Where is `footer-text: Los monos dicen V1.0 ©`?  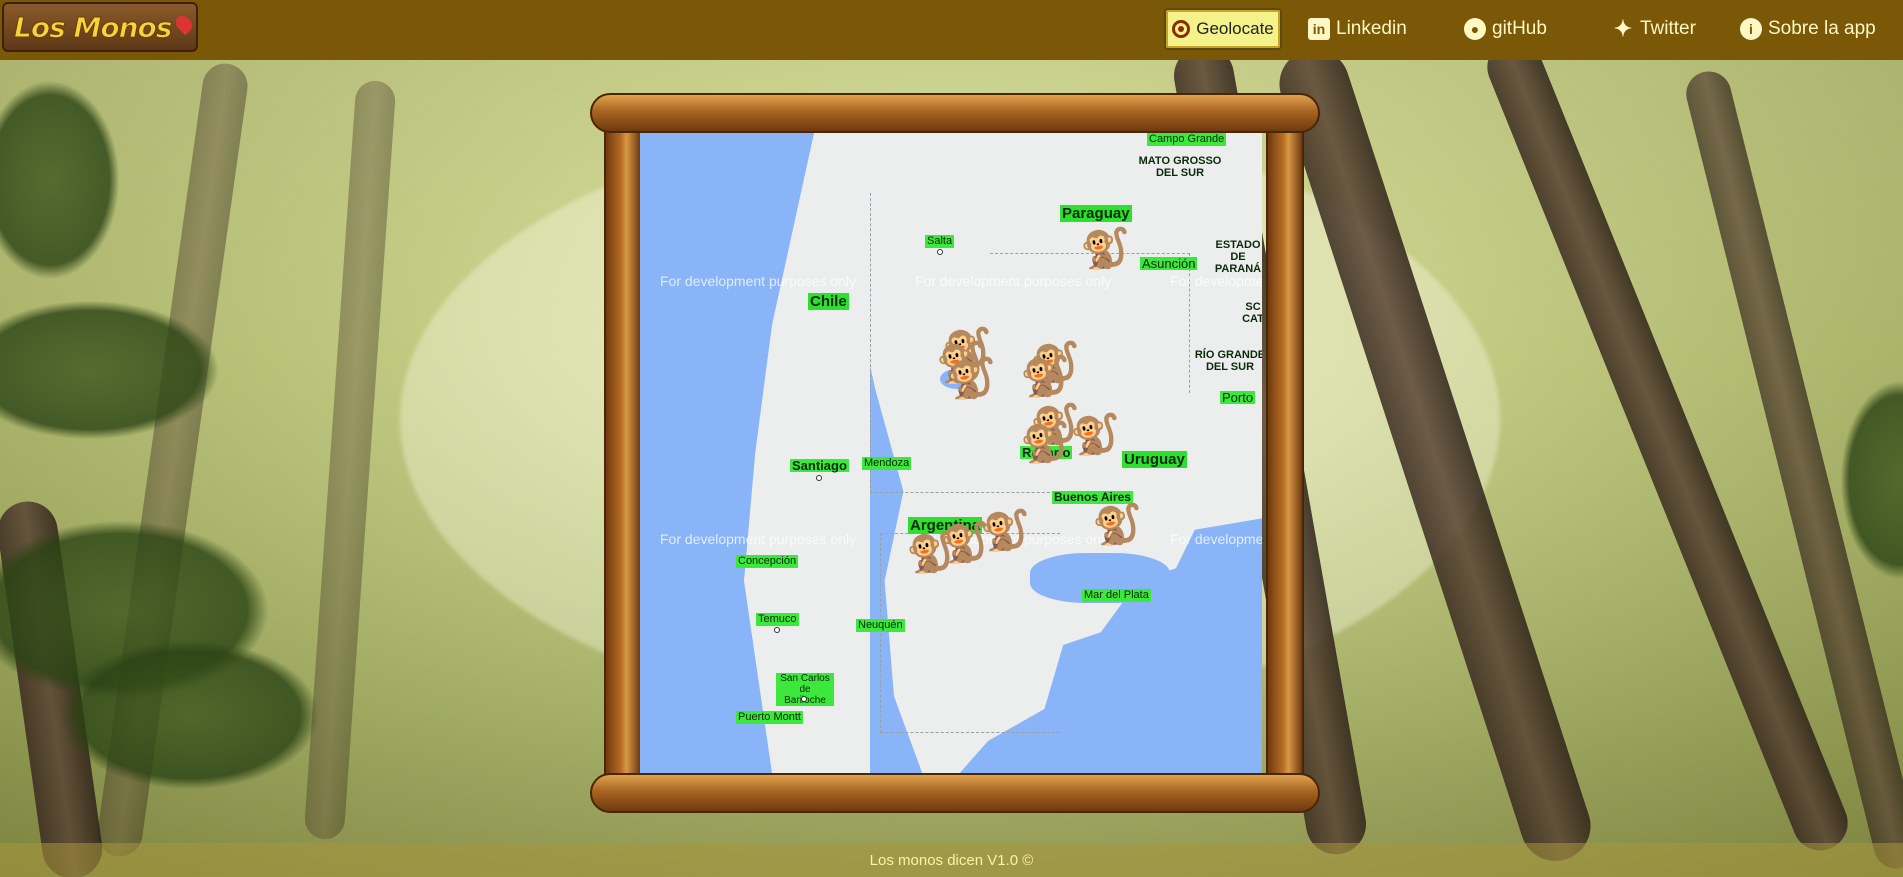
footer-text: Los monos dicen V1.0 © is located at coordinates (951, 860).